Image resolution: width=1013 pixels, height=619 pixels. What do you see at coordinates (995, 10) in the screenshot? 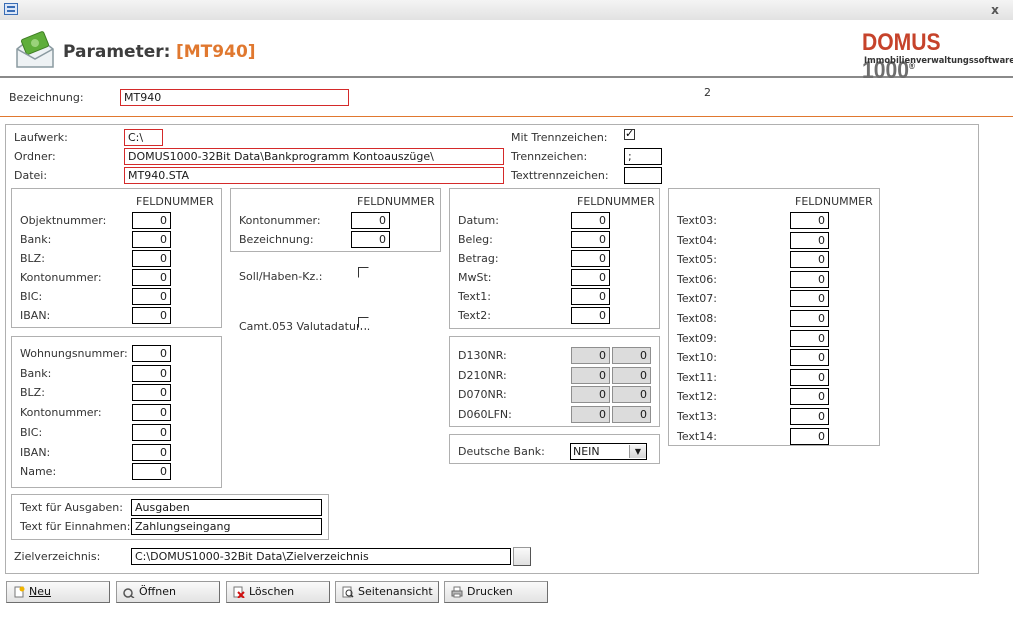
I see `close-icon: x` at bounding box center [995, 10].